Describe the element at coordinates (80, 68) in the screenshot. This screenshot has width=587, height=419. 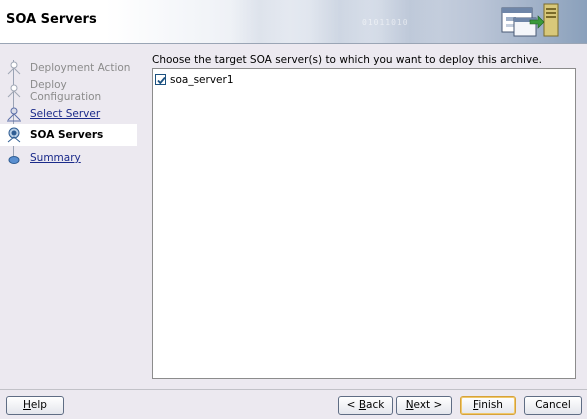
I see `nav-item-label: Deployment Action` at that location.